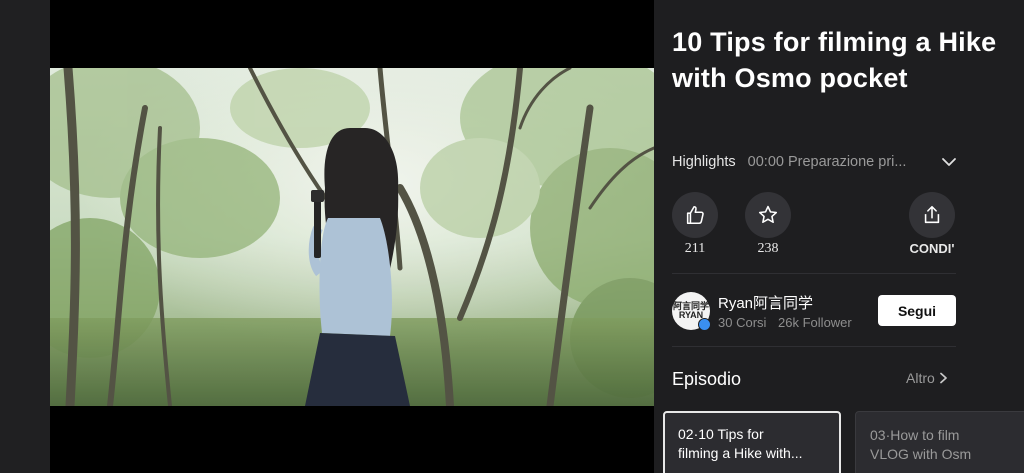 The image size is (1024, 473). I want to click on episodes-more-link: Altro, so click(927, 378).